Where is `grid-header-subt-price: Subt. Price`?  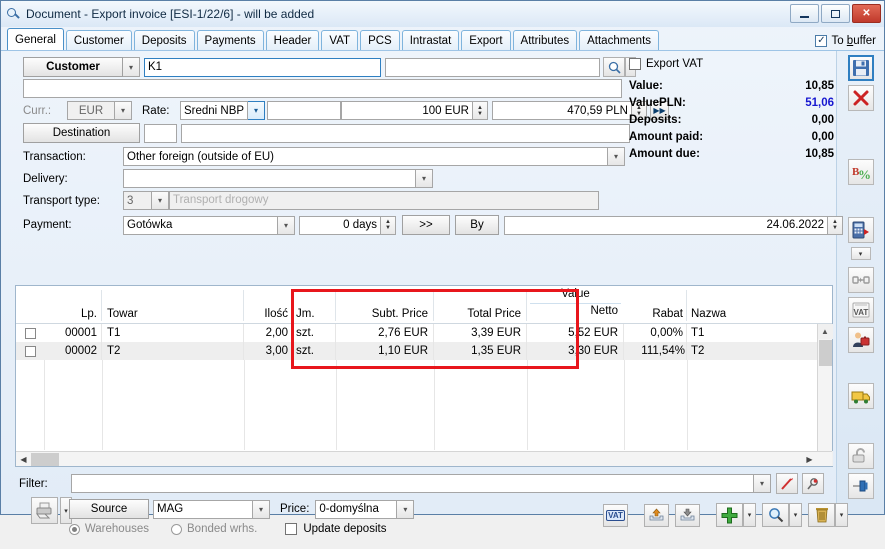
grid-header-subt-price: Subt. Price is located at coordinates (385, 304).